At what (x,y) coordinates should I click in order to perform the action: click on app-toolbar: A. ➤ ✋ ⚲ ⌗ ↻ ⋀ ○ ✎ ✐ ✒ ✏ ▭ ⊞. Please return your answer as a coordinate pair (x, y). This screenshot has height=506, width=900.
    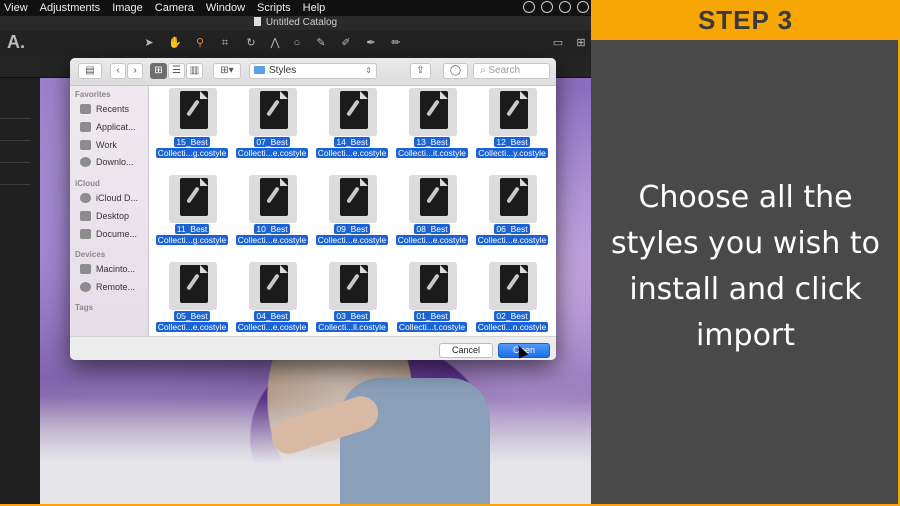
    Looking at the image, I should click on (295, 43).